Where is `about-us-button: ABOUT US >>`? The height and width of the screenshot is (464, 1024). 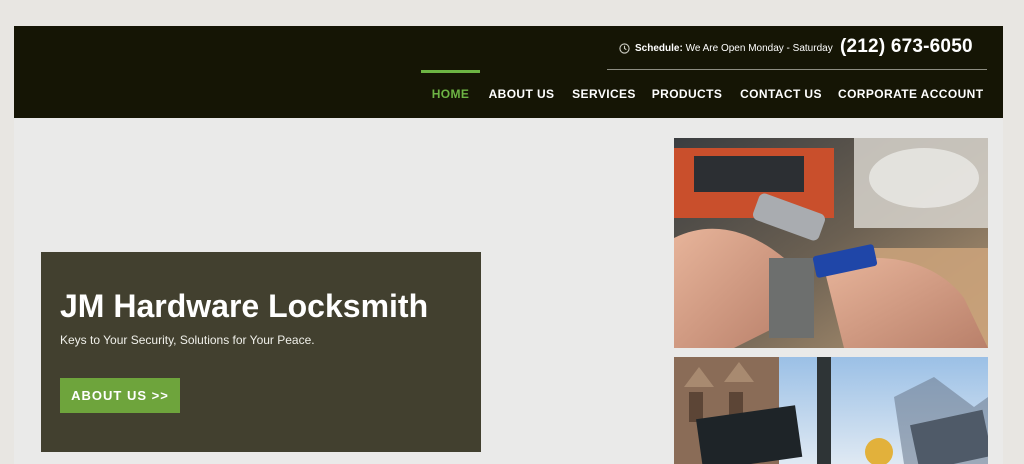
about-us-button: ABOUT US >> is located at coordinates (120, 395).